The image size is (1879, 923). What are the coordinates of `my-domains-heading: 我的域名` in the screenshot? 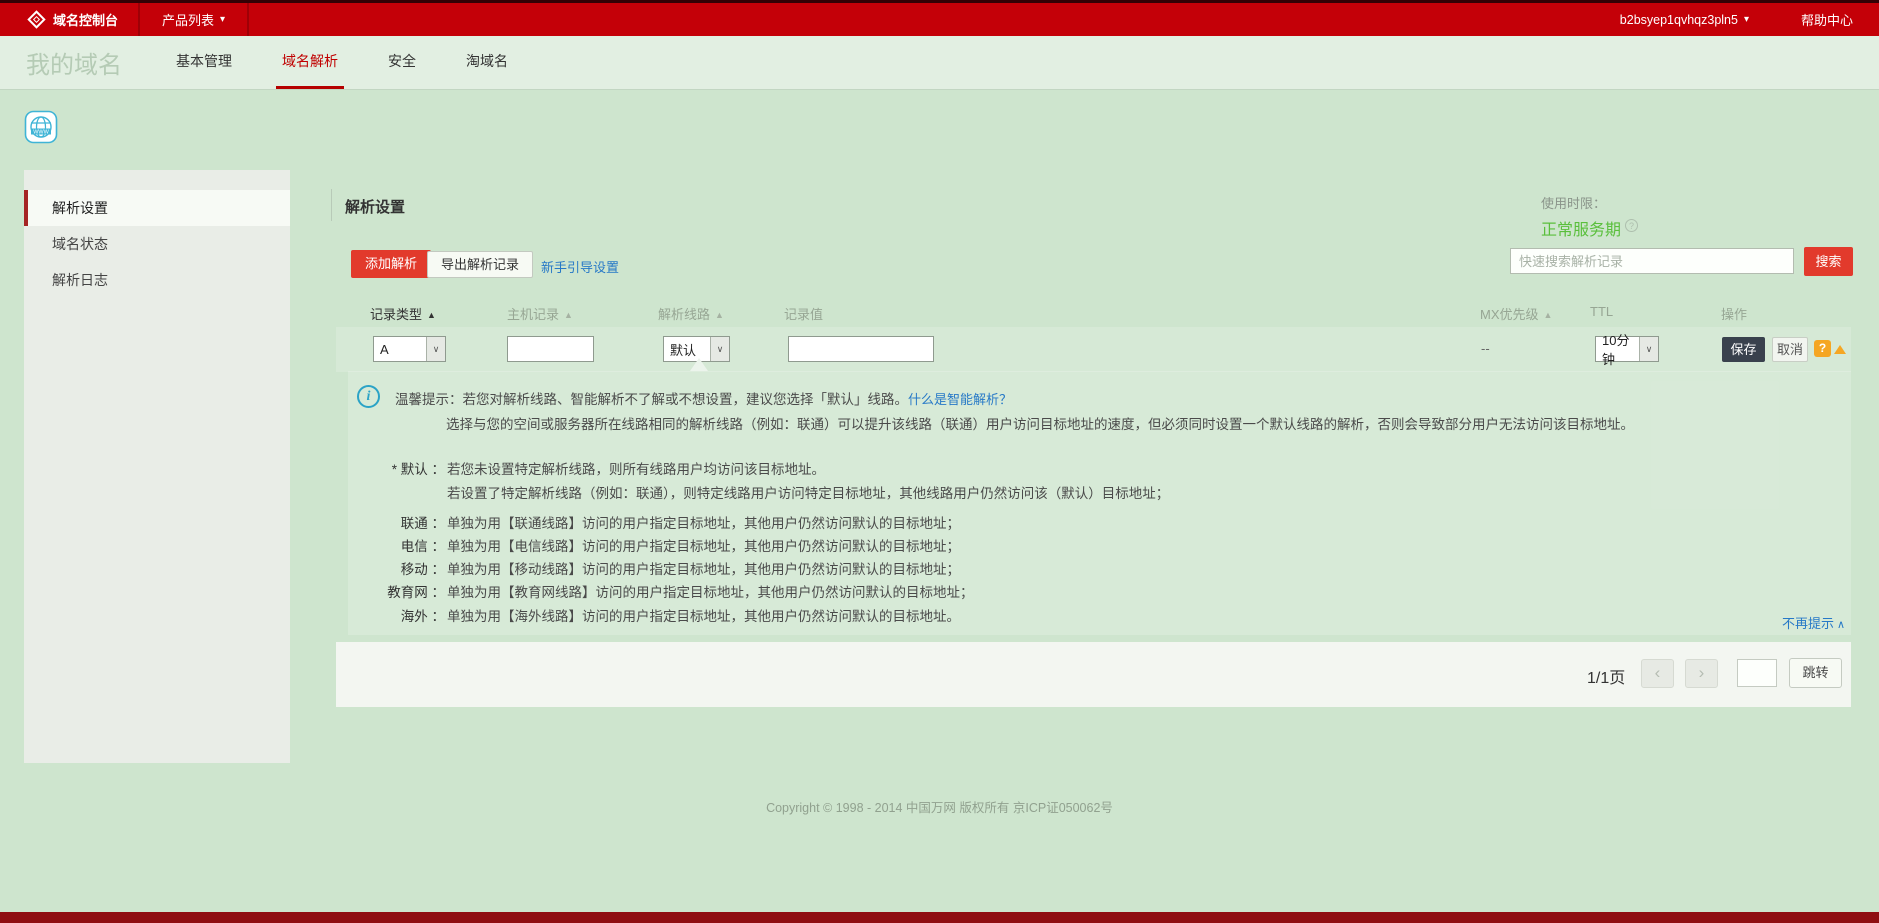 It's located at (74, 65).